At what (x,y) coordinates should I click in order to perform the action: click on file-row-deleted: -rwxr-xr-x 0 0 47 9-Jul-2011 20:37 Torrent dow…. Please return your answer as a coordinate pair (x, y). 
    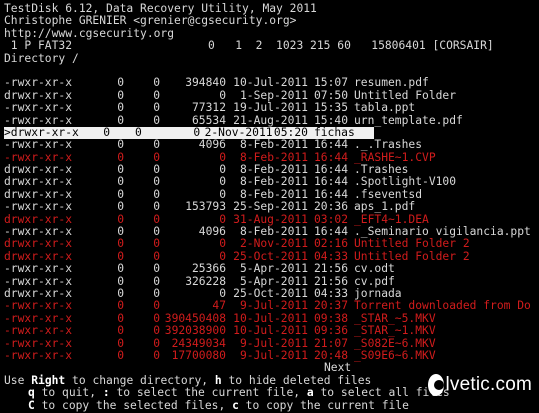
    Looking at the image, I should click on (270, 306).